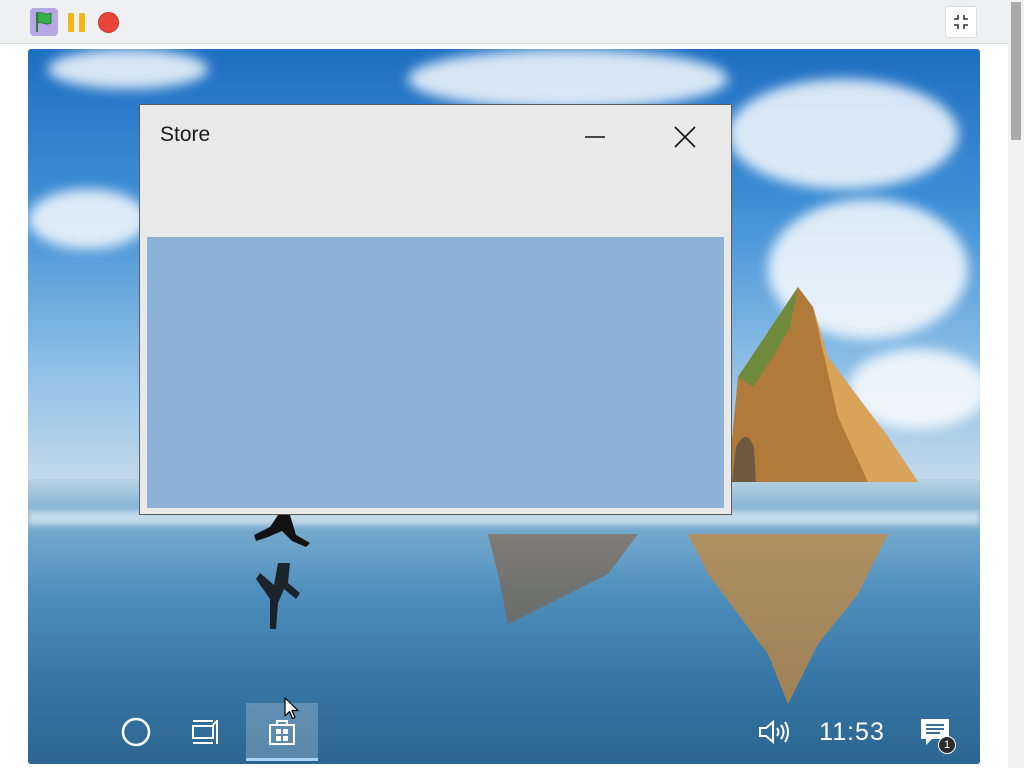 The width and height of the screenshot is (1024, 768). I want to click on runner-silhouette-image, so click(282, 572).